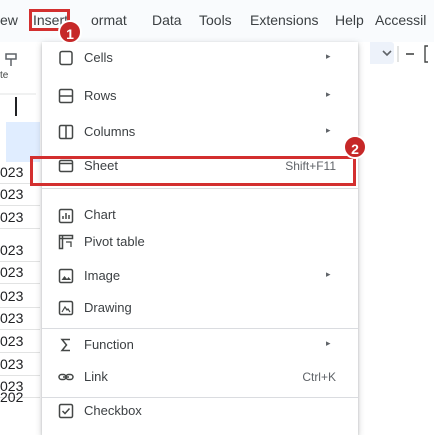 The height and width of the screenshot is (435, 434). I want to click on highlight-chart-item, so click(193, 171).